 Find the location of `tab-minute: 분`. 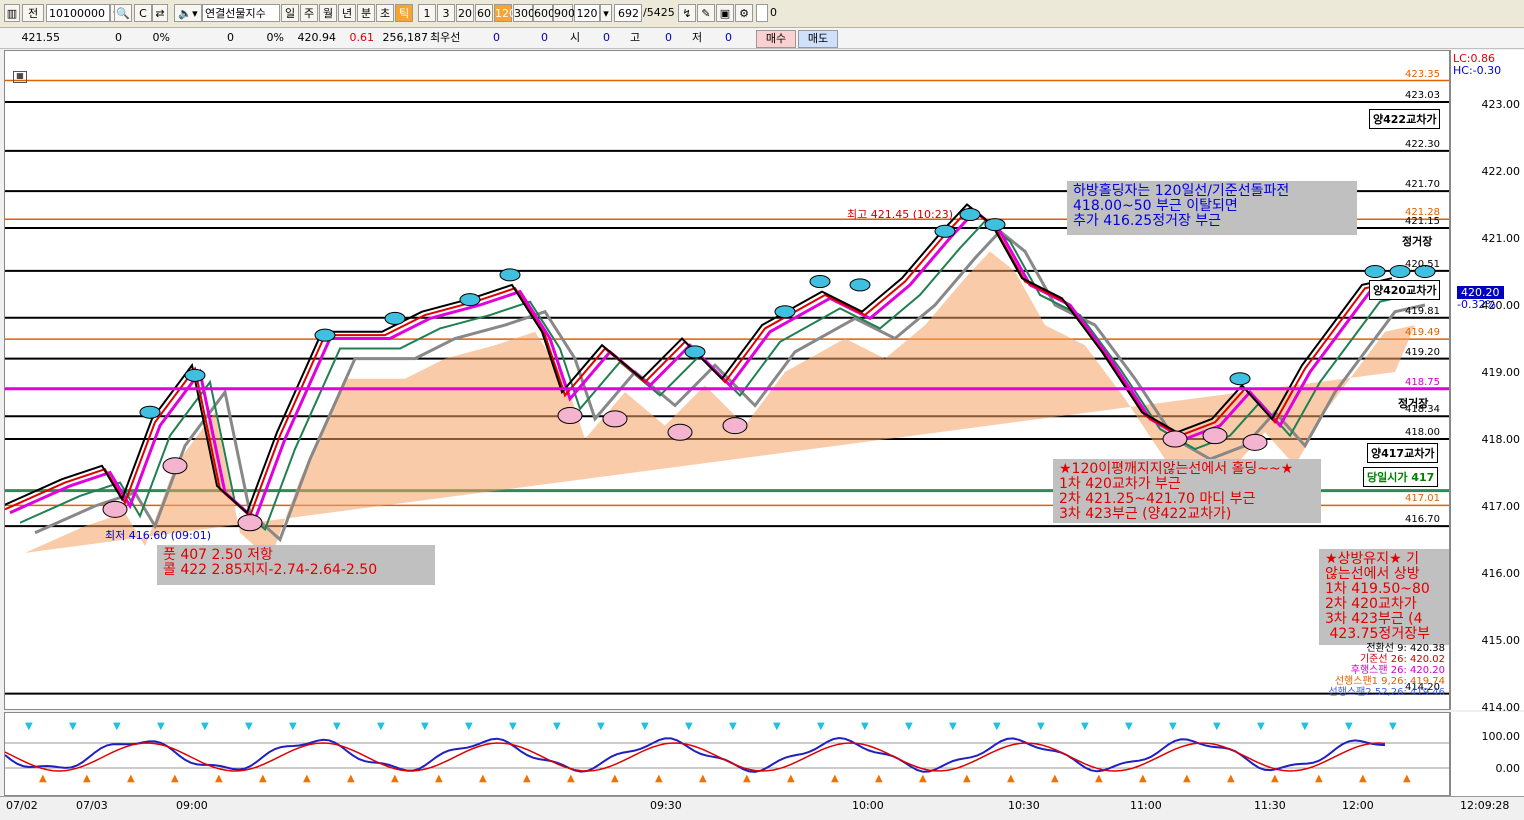

tab-minute: 분 is located at coordinates (366, 13).